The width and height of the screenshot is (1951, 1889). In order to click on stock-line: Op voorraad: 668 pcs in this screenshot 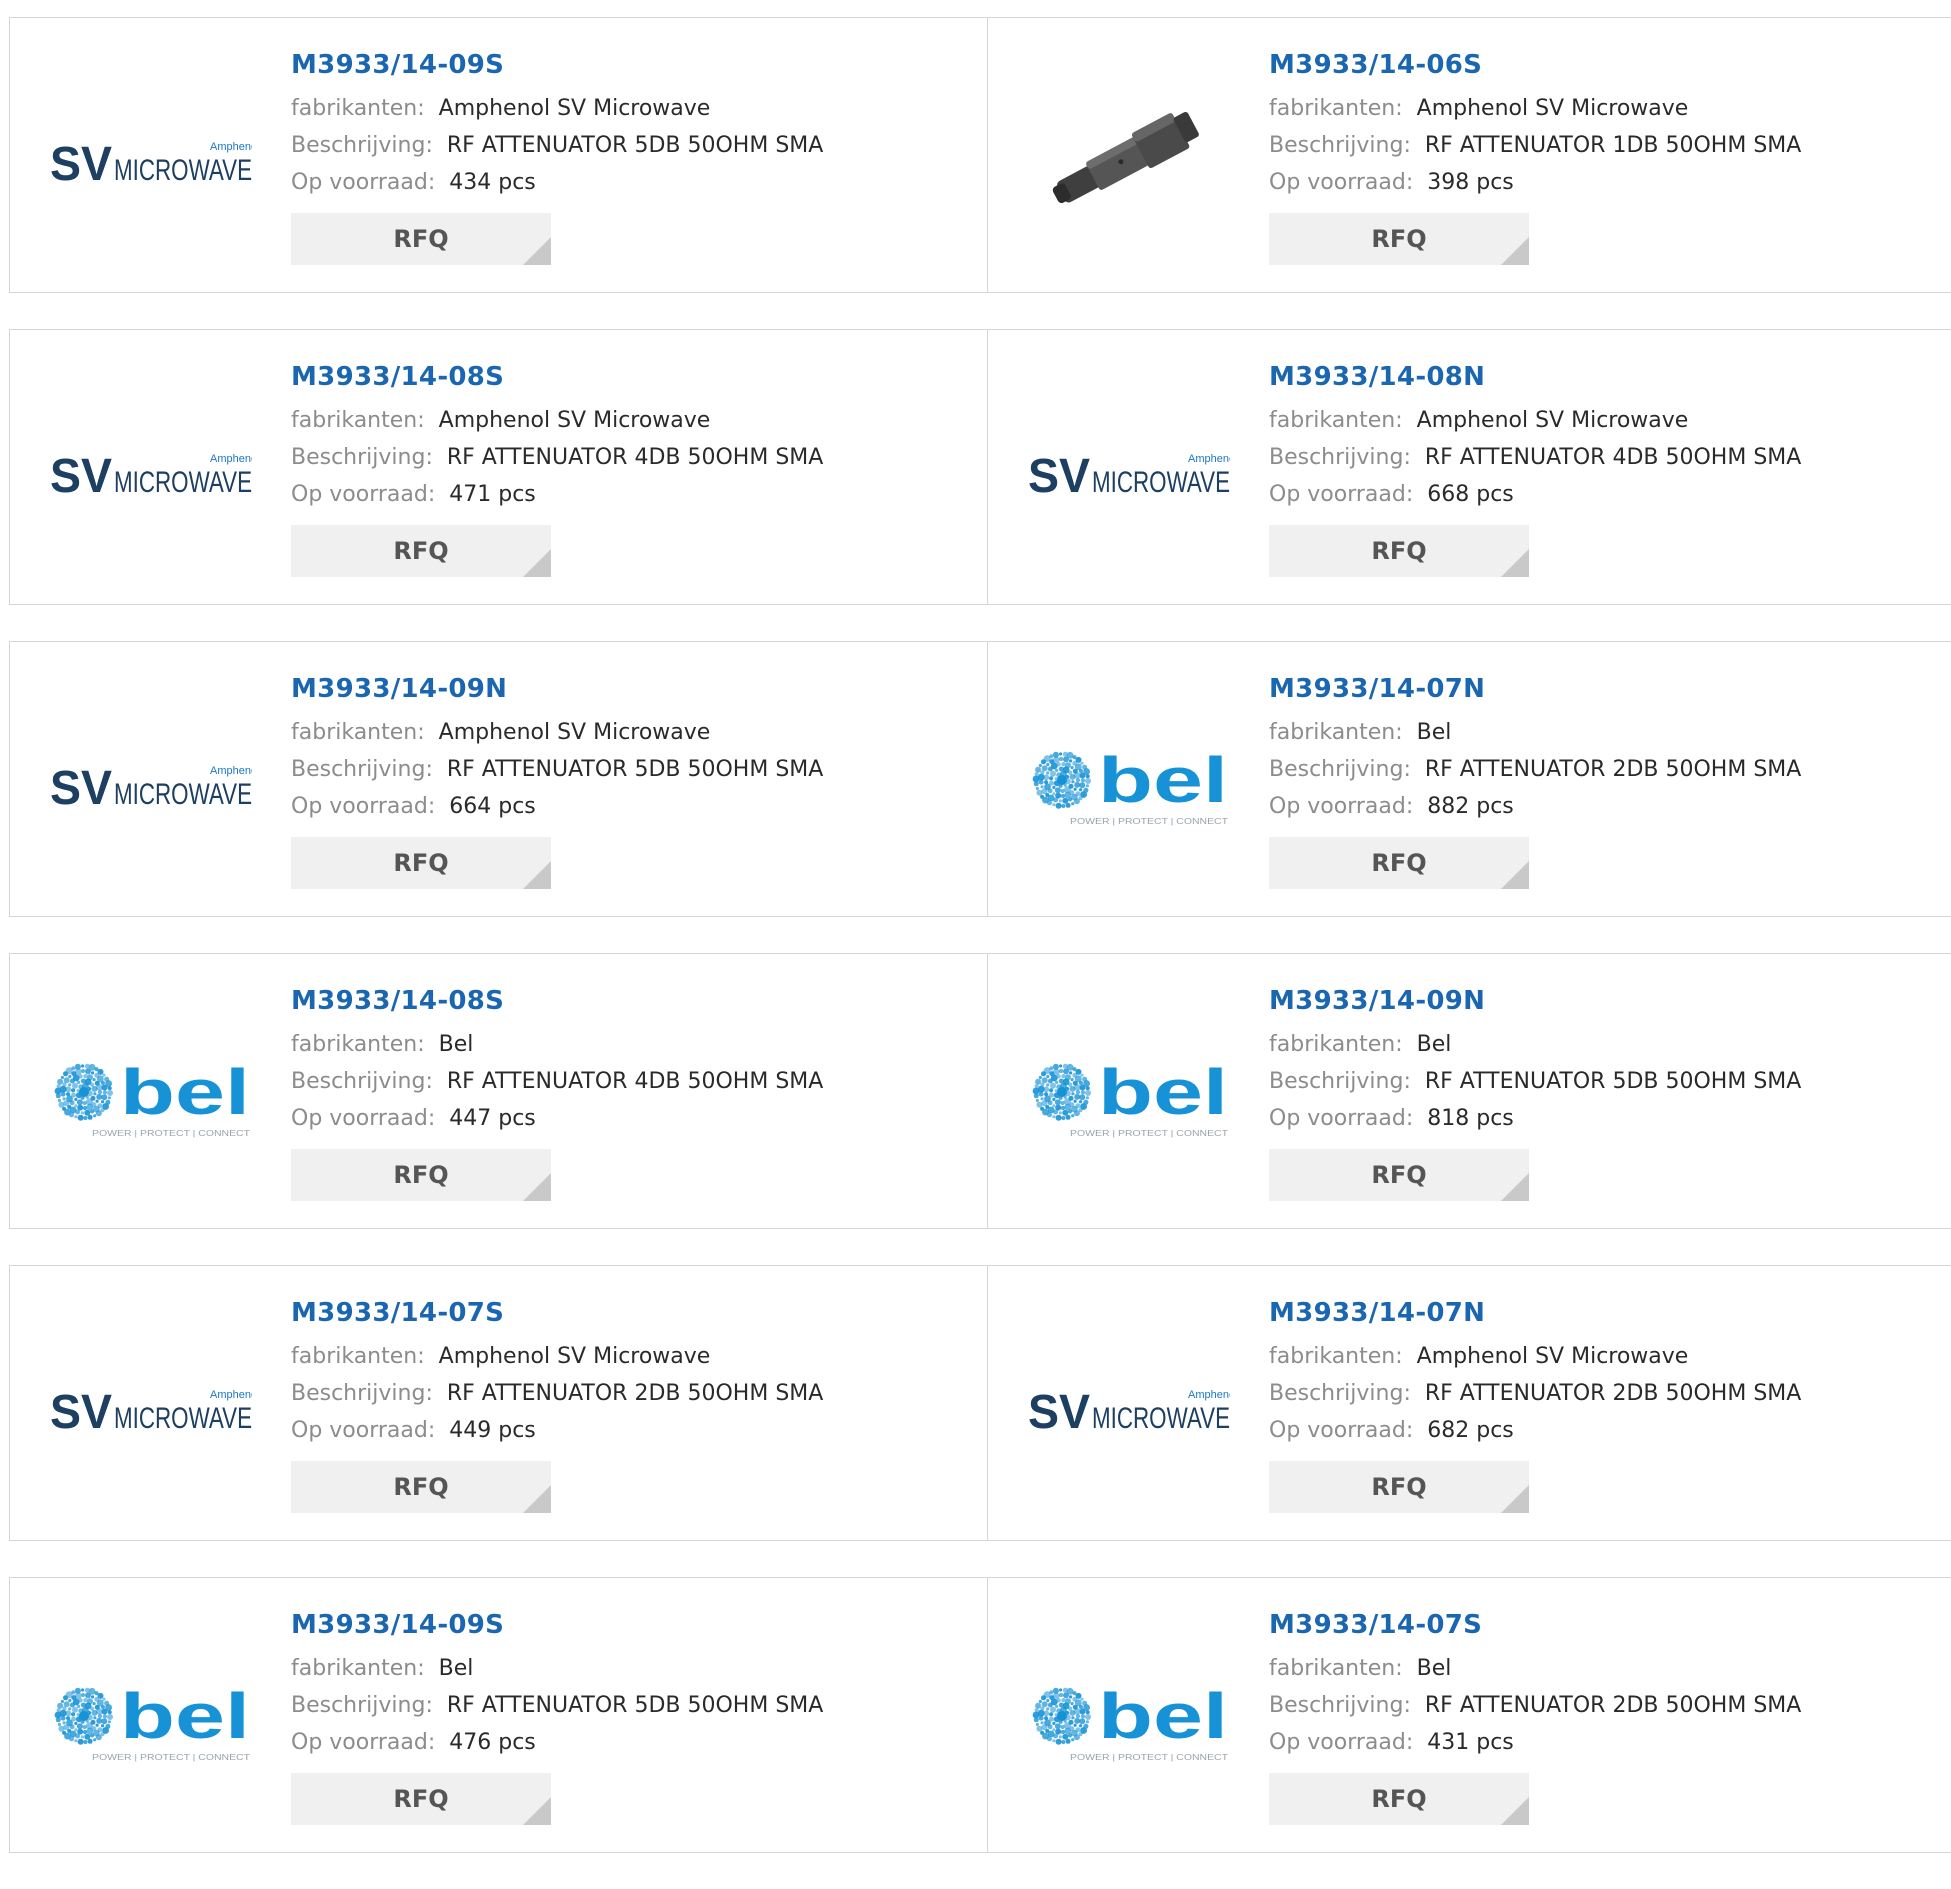, I will do `click(1610, 494)`.